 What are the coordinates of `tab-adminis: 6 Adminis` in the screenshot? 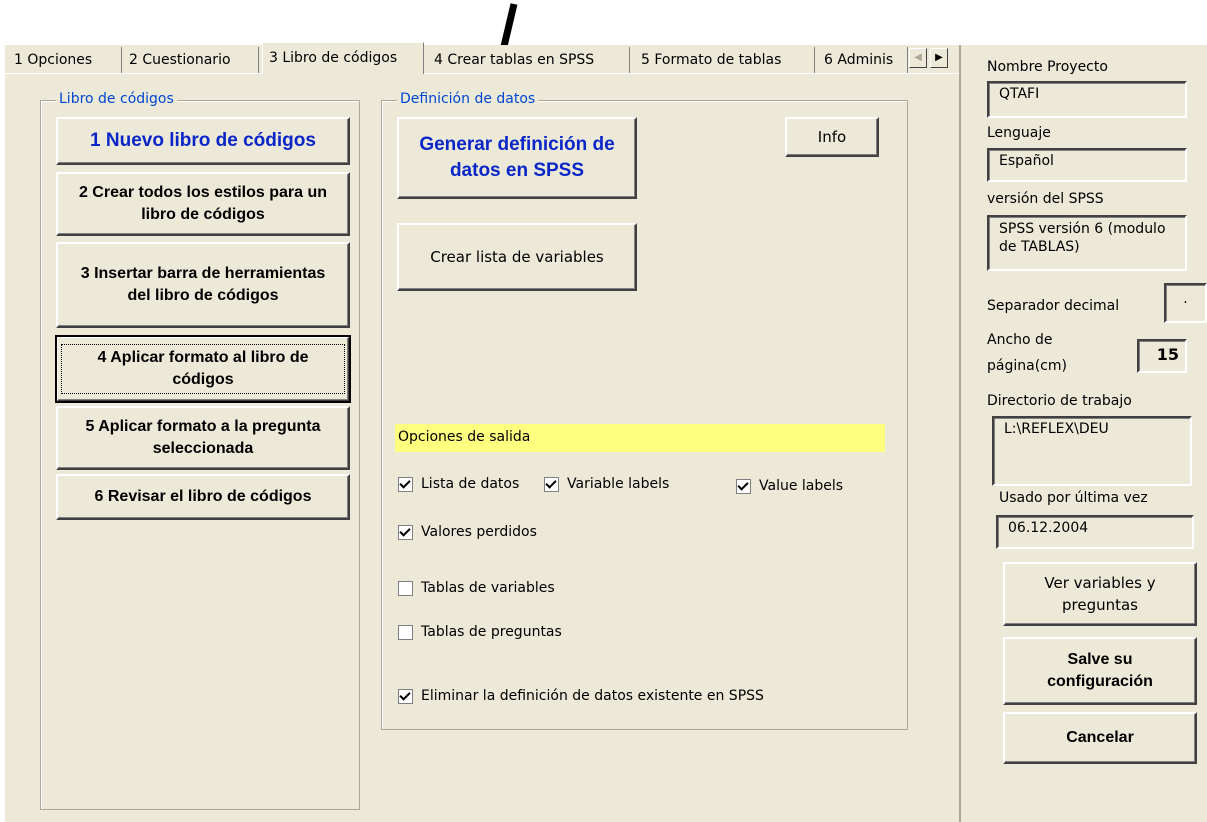 It's located at (863, 60).